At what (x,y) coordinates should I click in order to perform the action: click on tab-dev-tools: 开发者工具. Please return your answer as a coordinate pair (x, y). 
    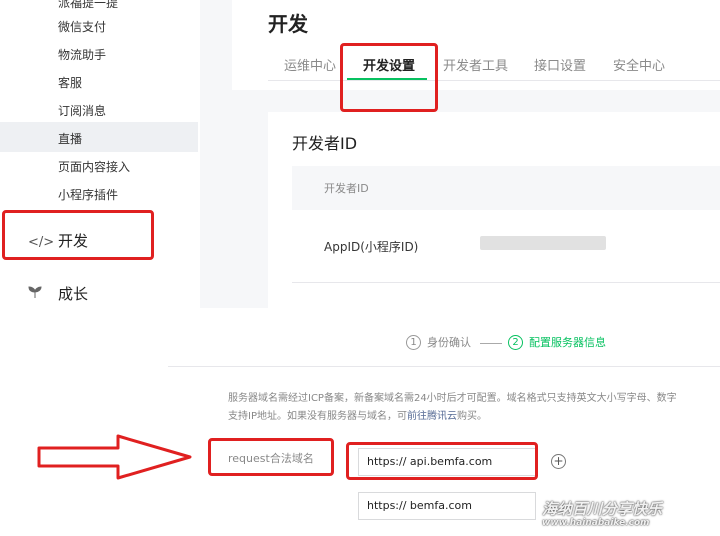
    Looking at the image, I should click on (475, 64).